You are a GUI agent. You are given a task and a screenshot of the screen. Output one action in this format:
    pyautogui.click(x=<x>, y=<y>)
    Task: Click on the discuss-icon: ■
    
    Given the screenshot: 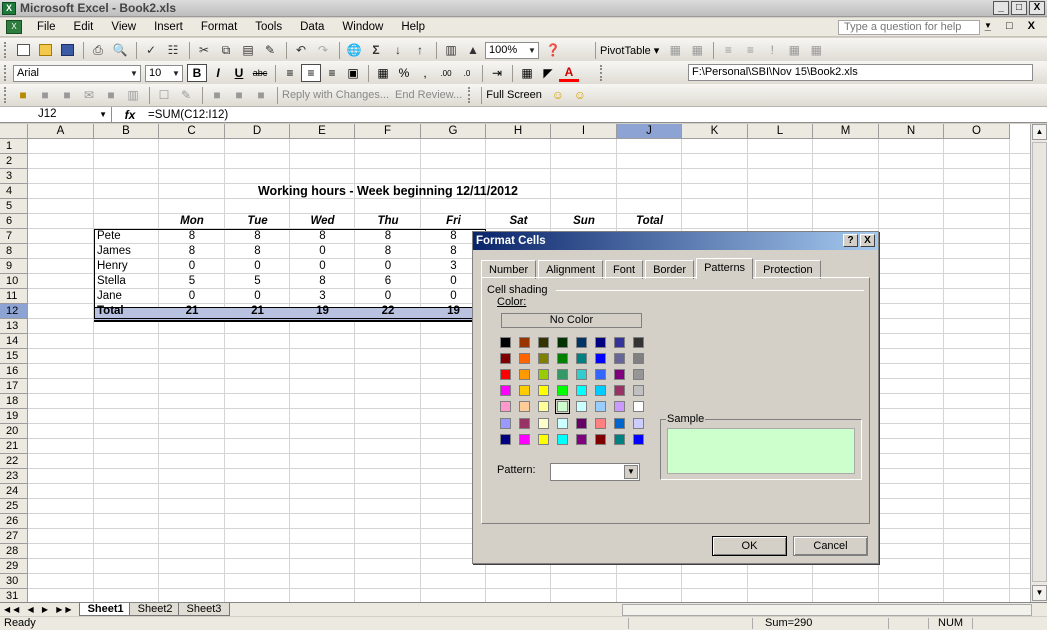 What is the action you would take?
    pyautogui.click(x=111, y=95)
    